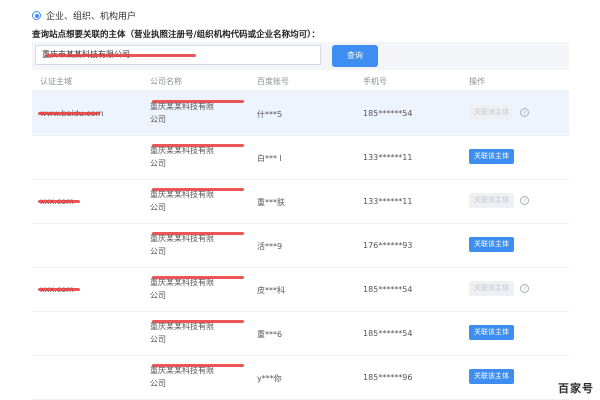 This screenshot has height=400, width=600. What do you see at coordinates (300, 377) in the screenshot?
I see `table-row: 重庆某某科技有限 公司 y***你 185******96 关联该主体` at bounding box center [300, 377].